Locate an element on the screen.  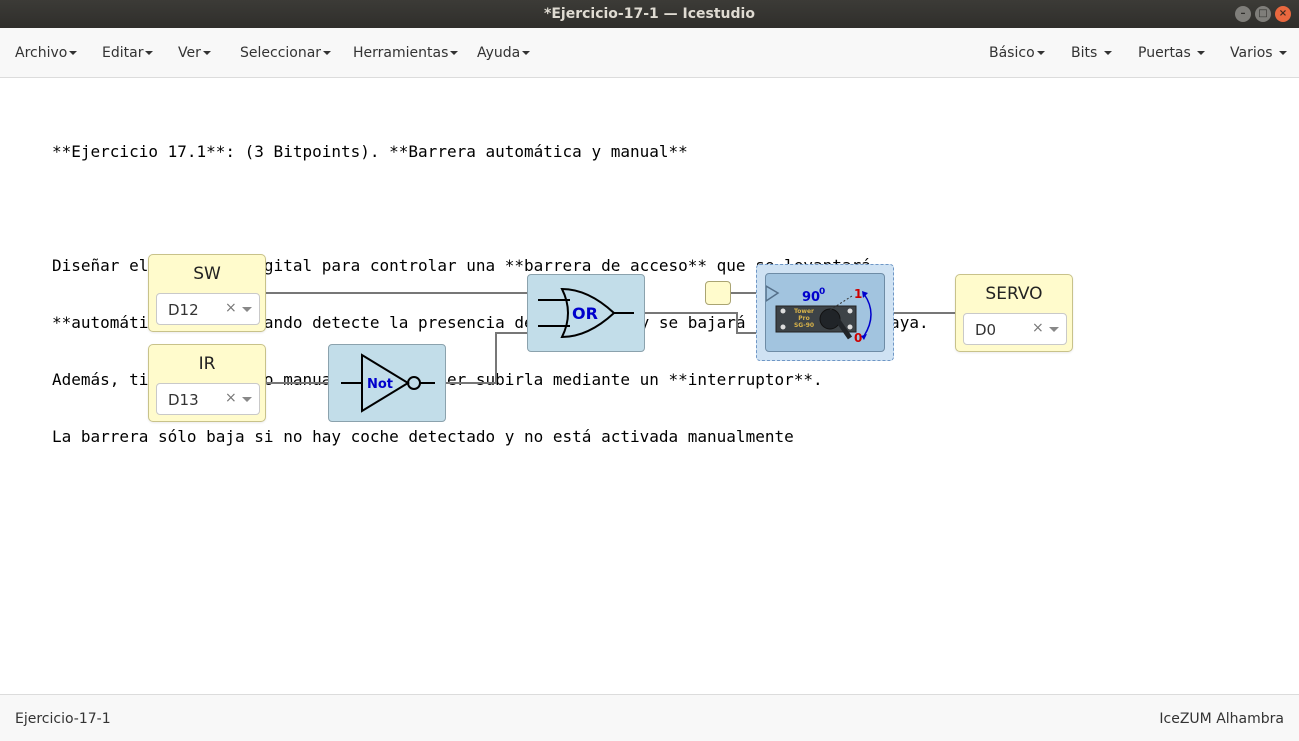
menu-seleccionar: Seleccionar is located at coordinates (286, 53).